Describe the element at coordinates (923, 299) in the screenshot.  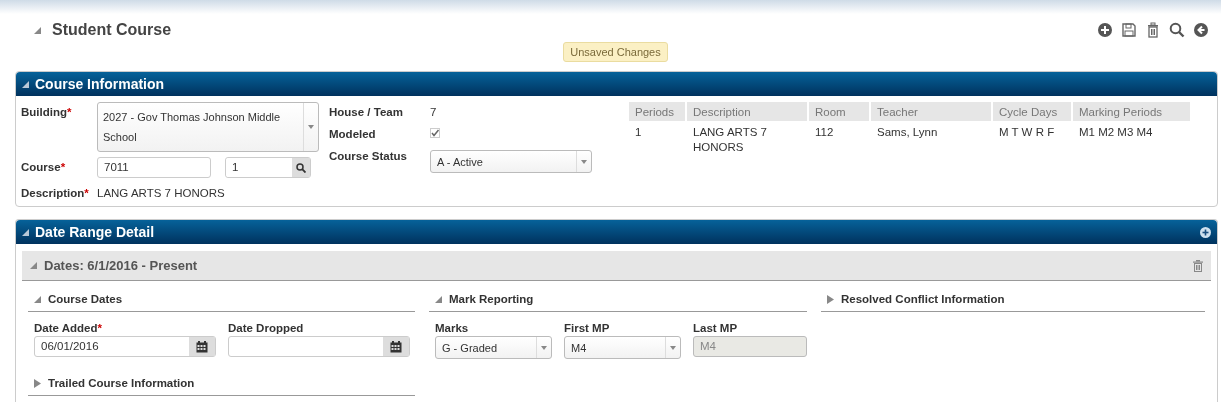
I see `section-title: Resolved Conflict Information` at that location.